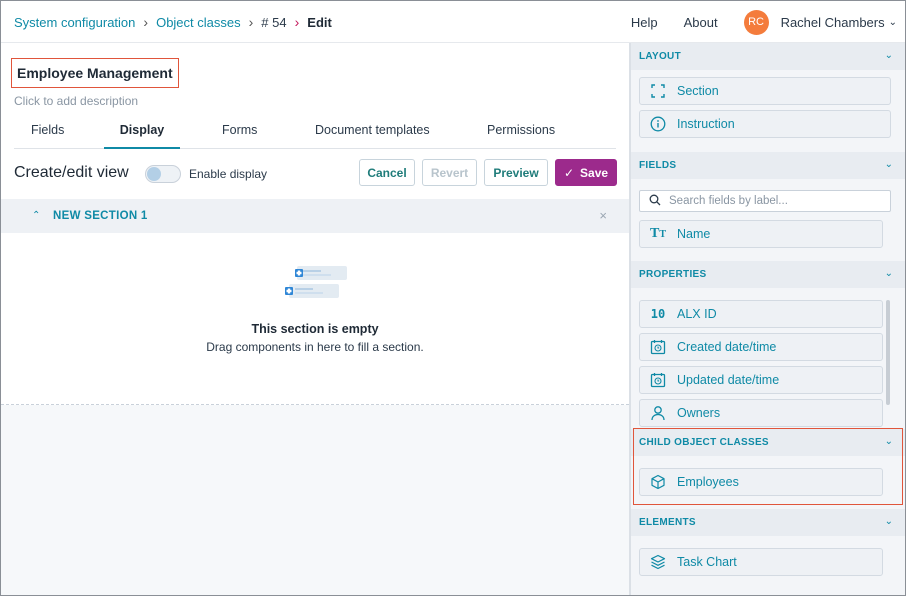  What do you see at coordinates (316, 282) in the screenshot?
I see `empty-section-illustration-icon` at bounding box center [316, 282].